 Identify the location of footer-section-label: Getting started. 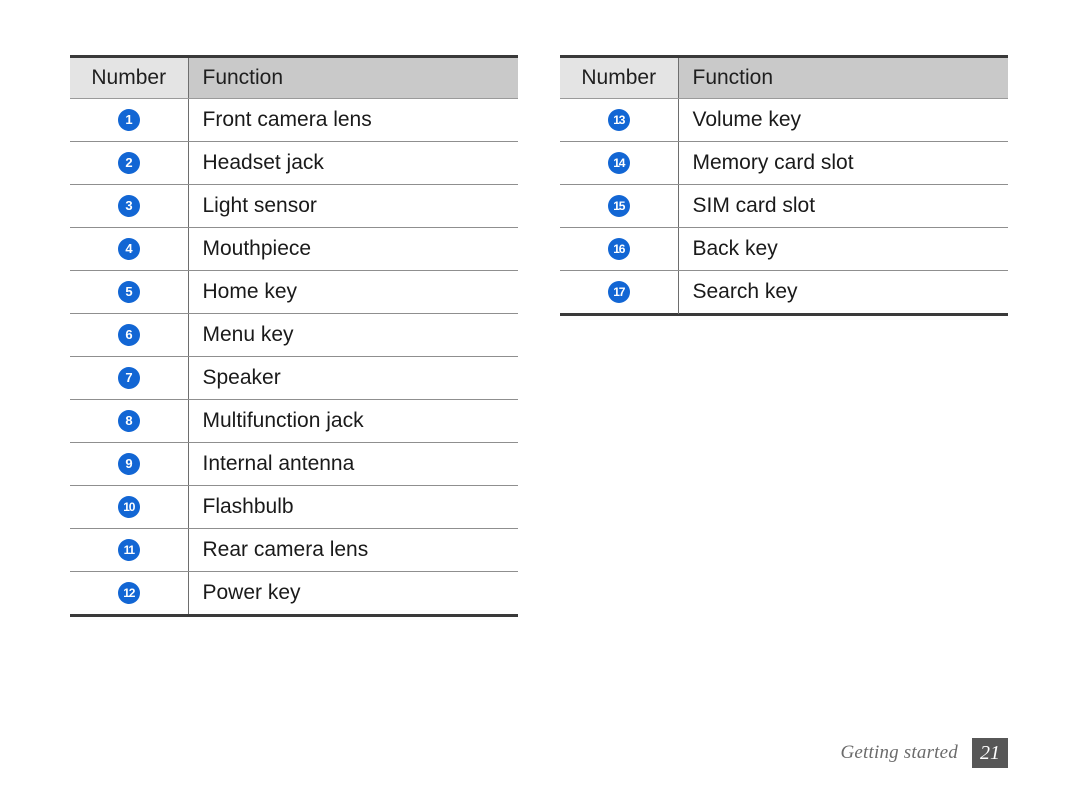
(899, 752).